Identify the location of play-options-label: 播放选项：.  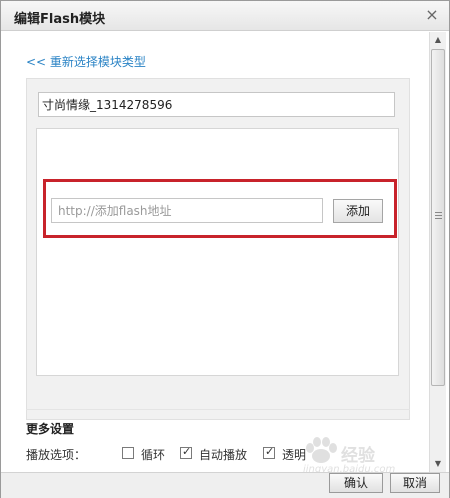
(56, 455).